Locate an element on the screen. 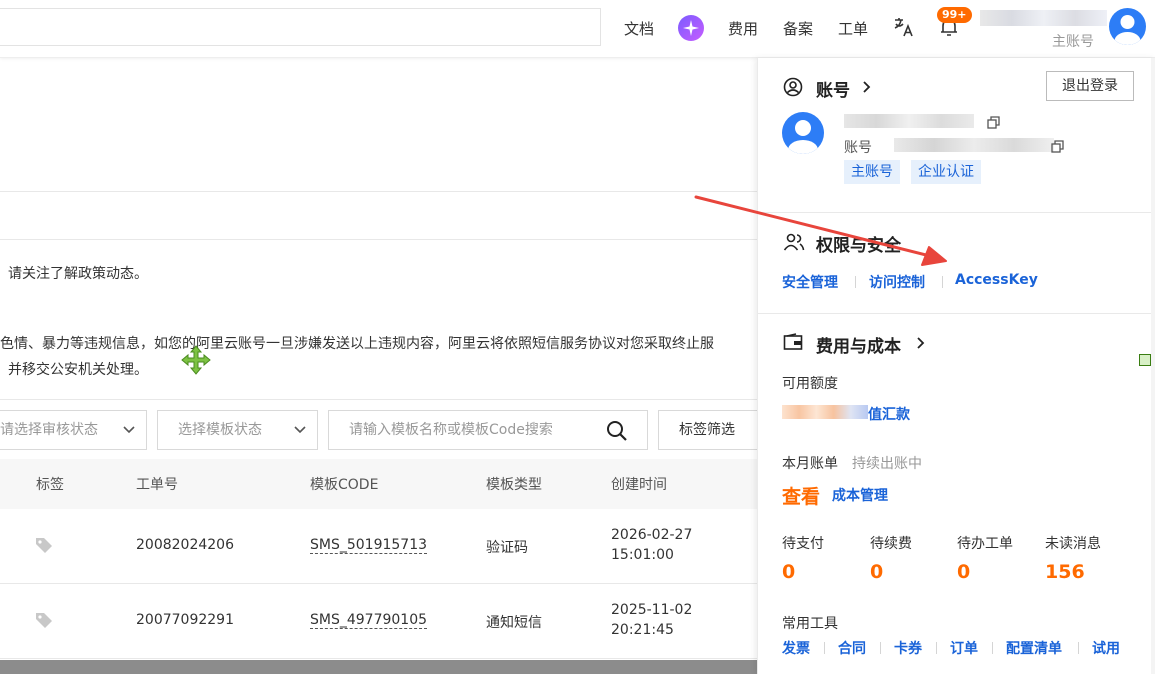  accesskey-link: AccessKey is located at coordinates (996, 280).